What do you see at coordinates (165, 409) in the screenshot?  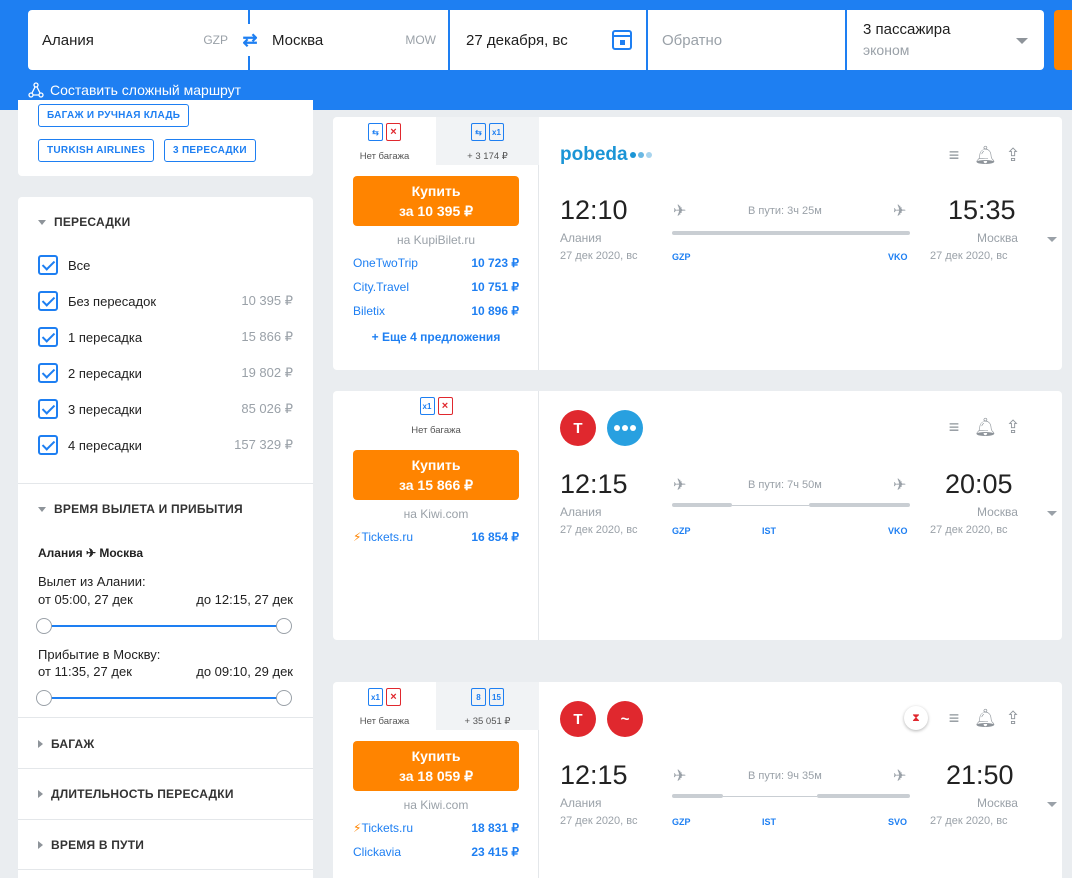 I see `stops-option-3: 3 пересадки 85 026 ₽` at bounding box center [165, 409].